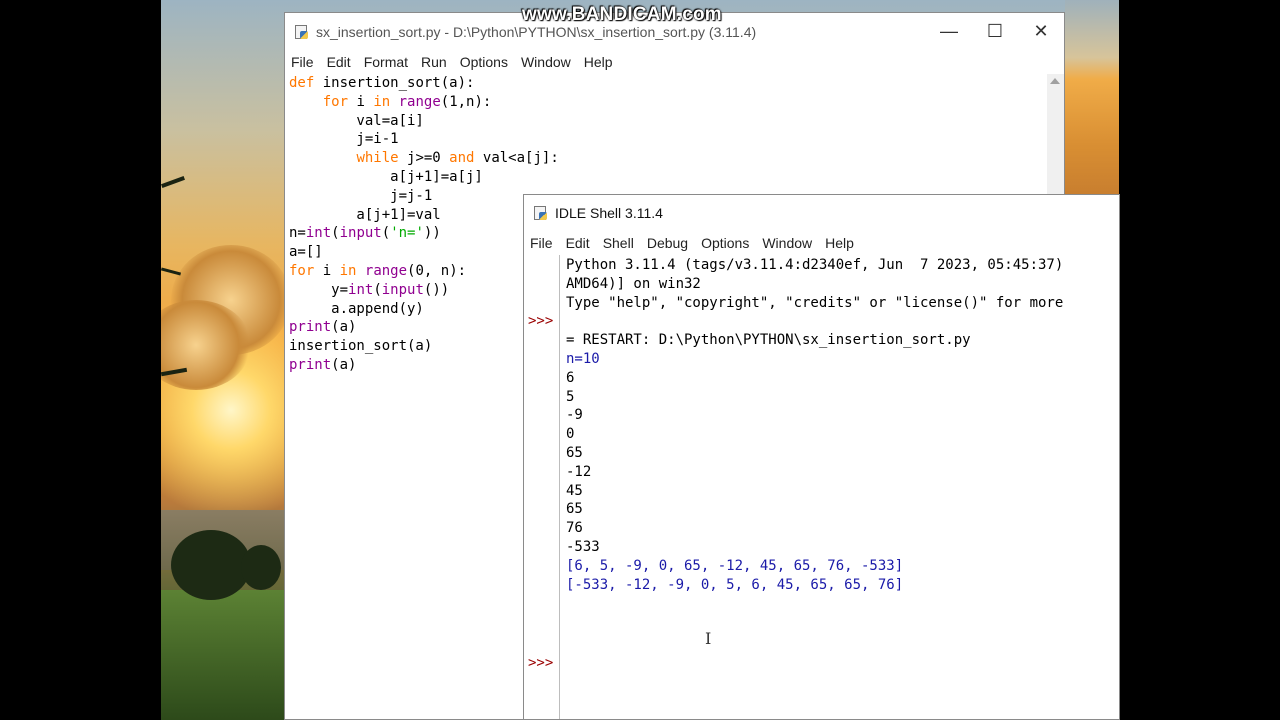 The width and height of the screenshot is (1280, 720). What do you see at coordinates (361, 346) in the screenshot?
I see `code-line: insertion_sort(a)` at bounding box center [361, 346].